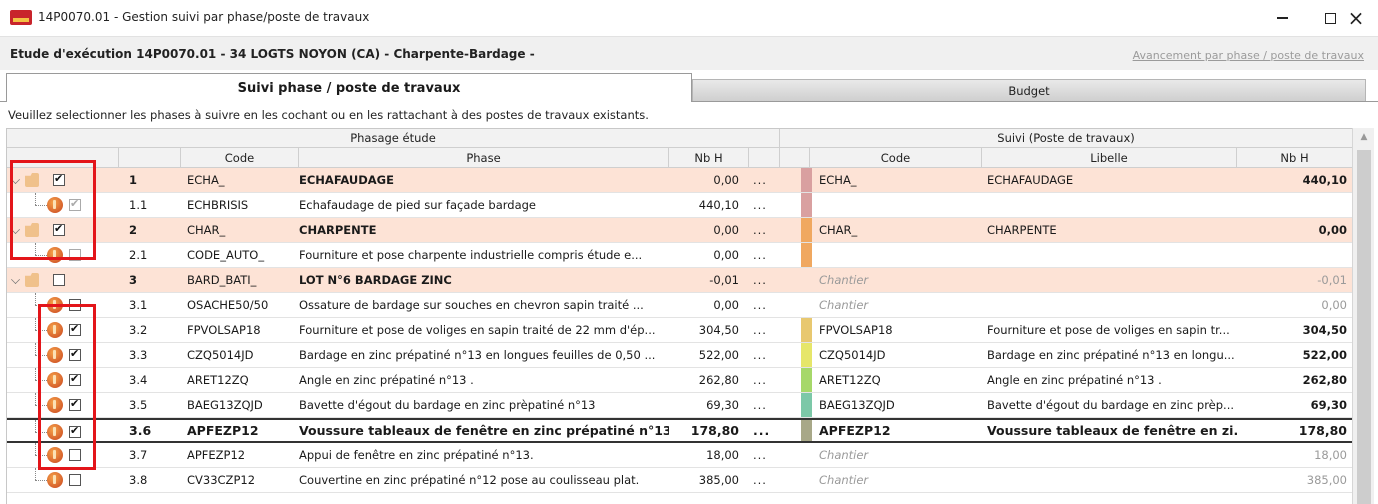 The height and width of the screenshot is (504, 1378). I want to click on phase-code: ARET12ZQ, so click(240, 380).